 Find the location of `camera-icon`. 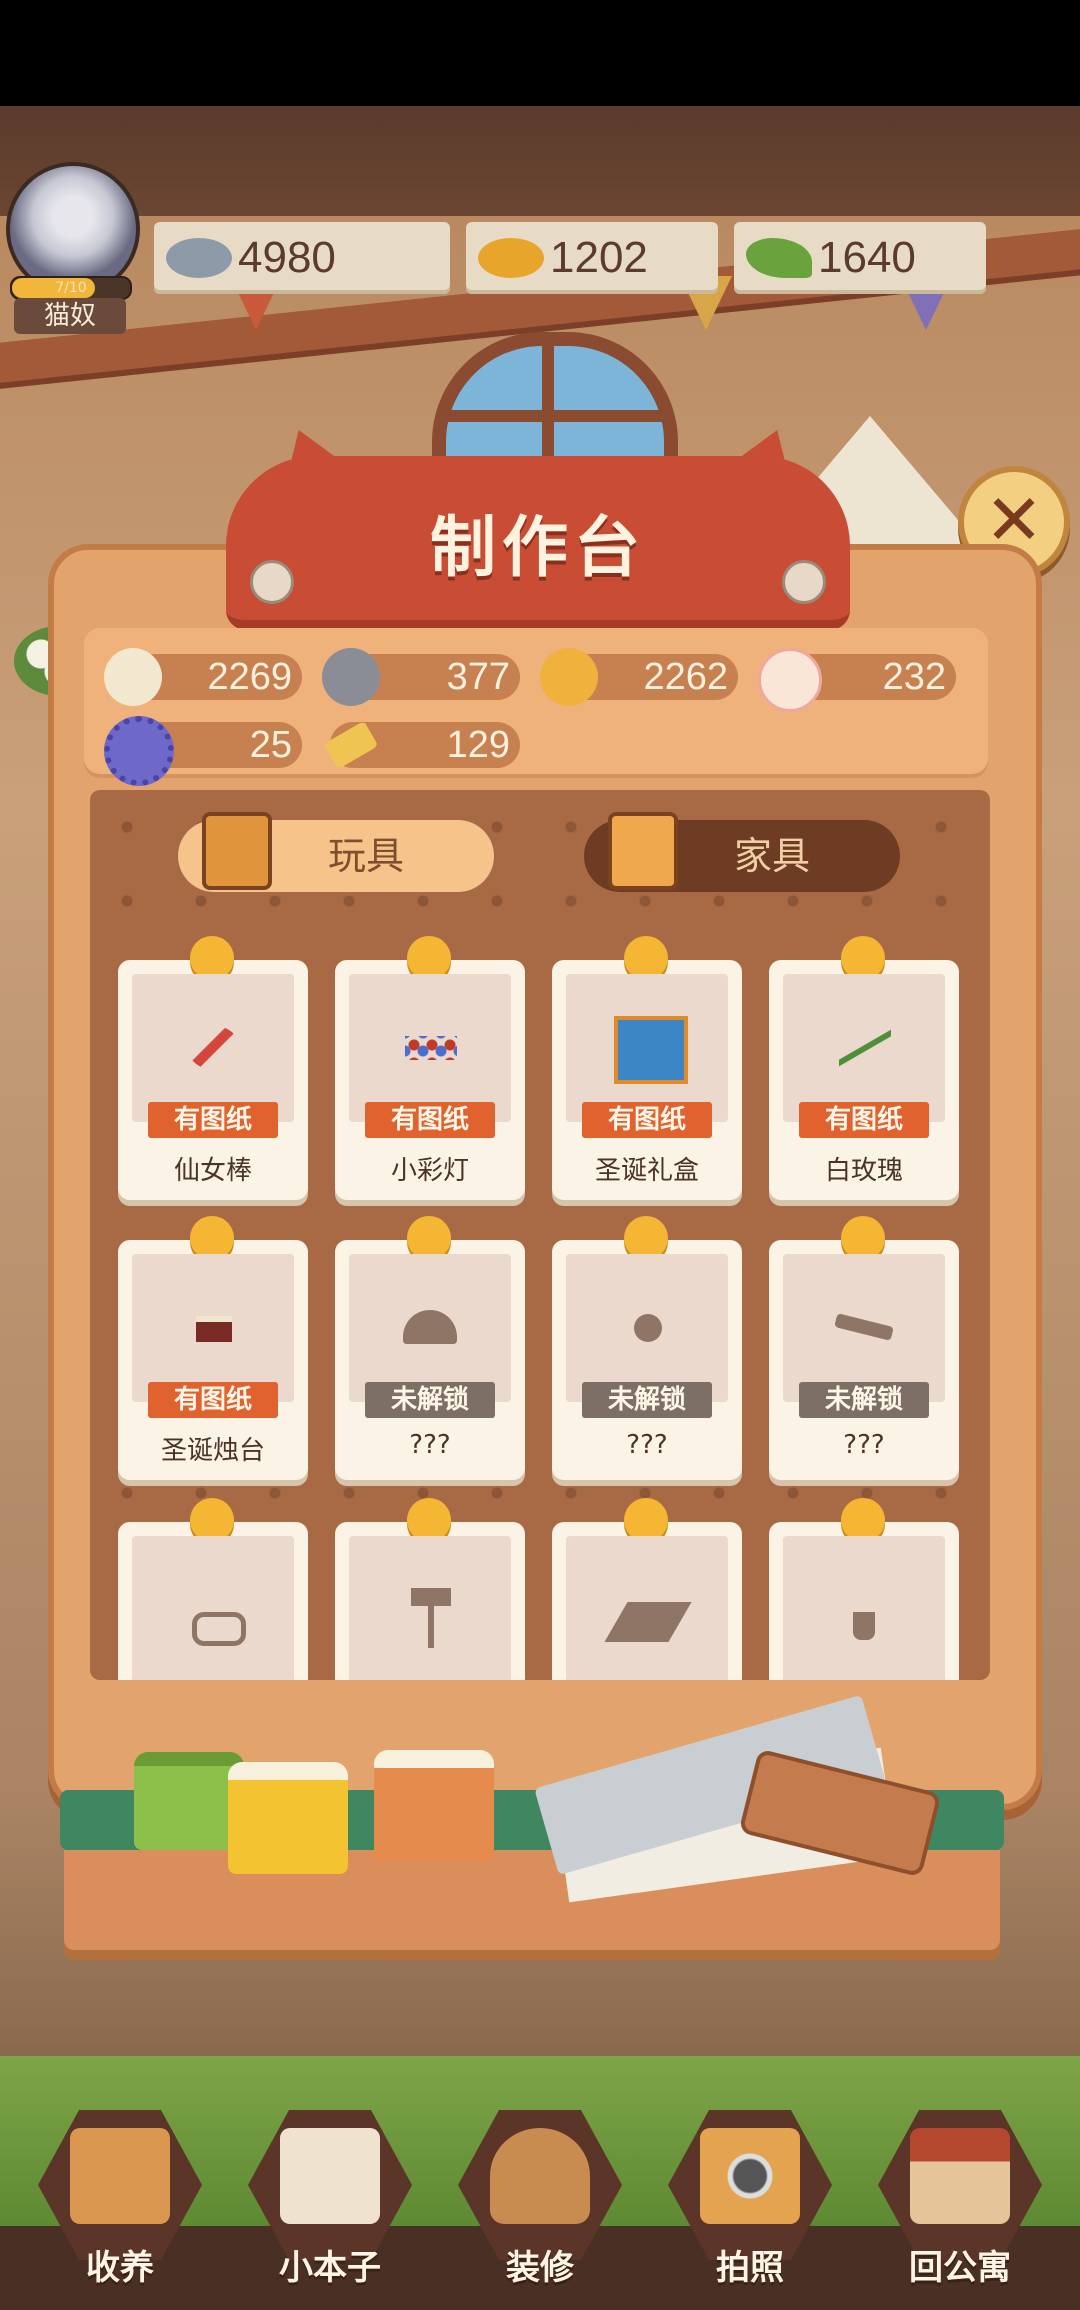

camera-icon is located at coordinates (750, 2176).